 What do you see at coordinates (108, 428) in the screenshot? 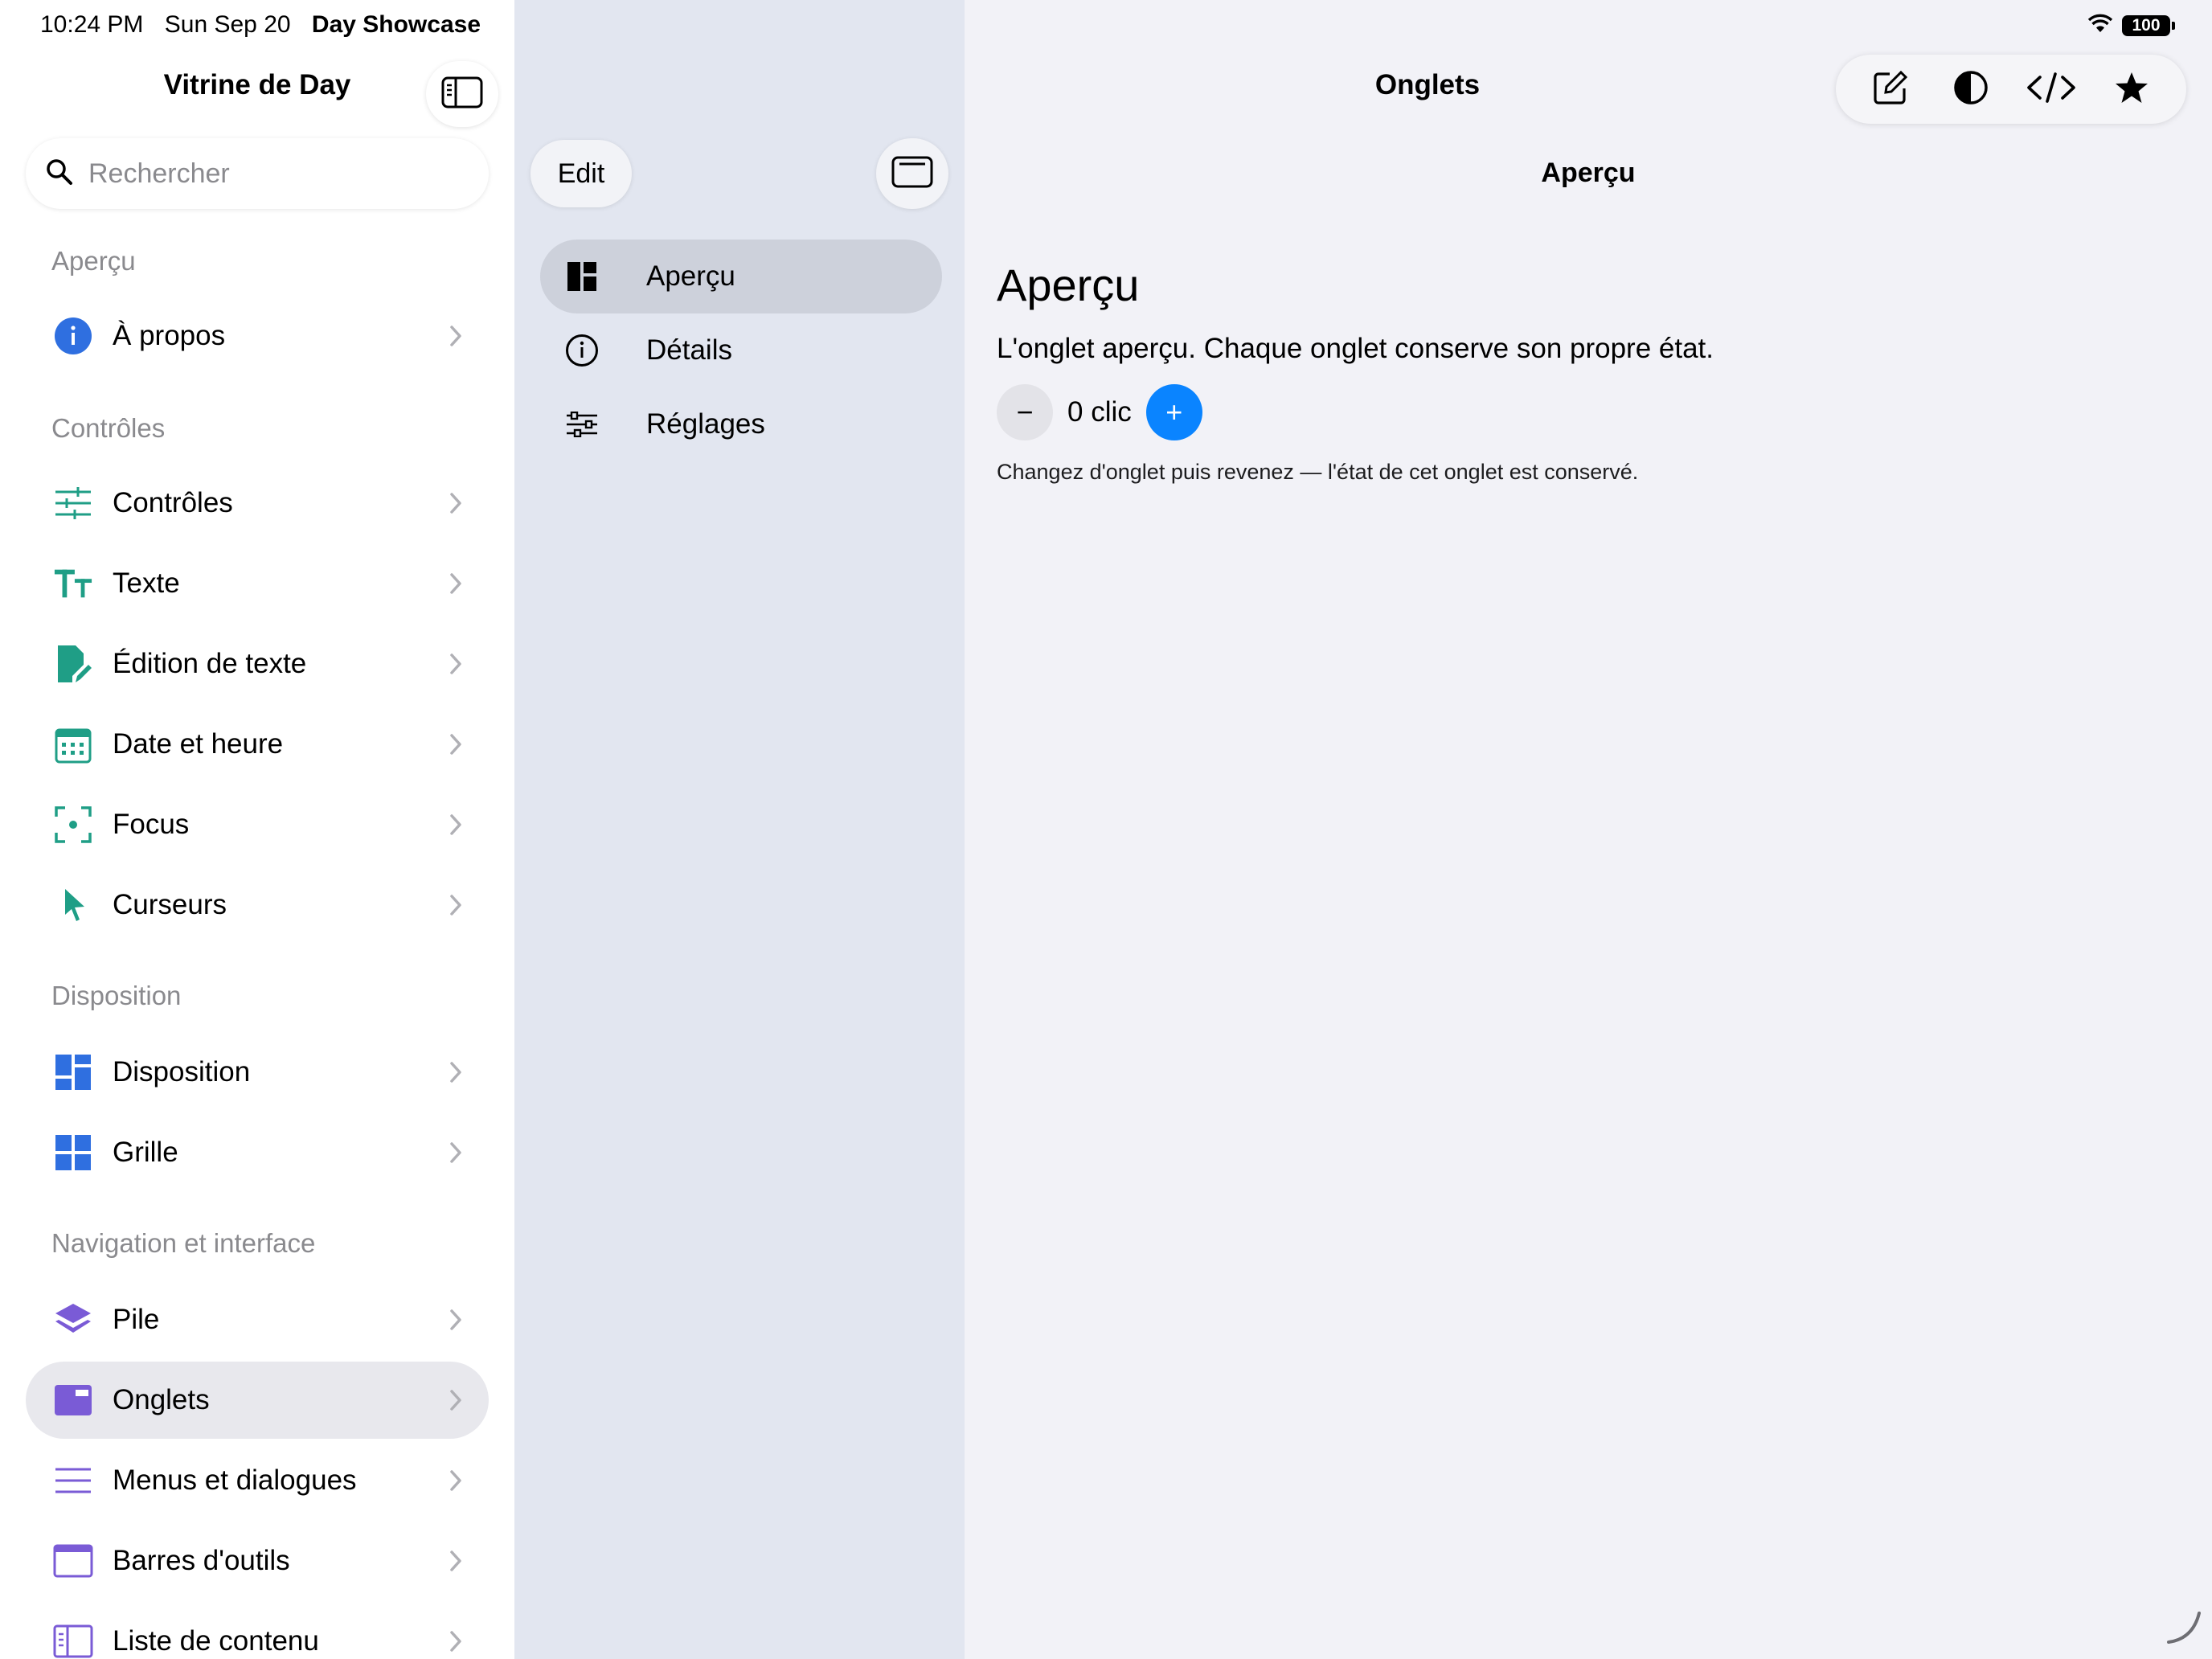
I see `section-header-controles: Contrôles` at bounding box center [108, 428].